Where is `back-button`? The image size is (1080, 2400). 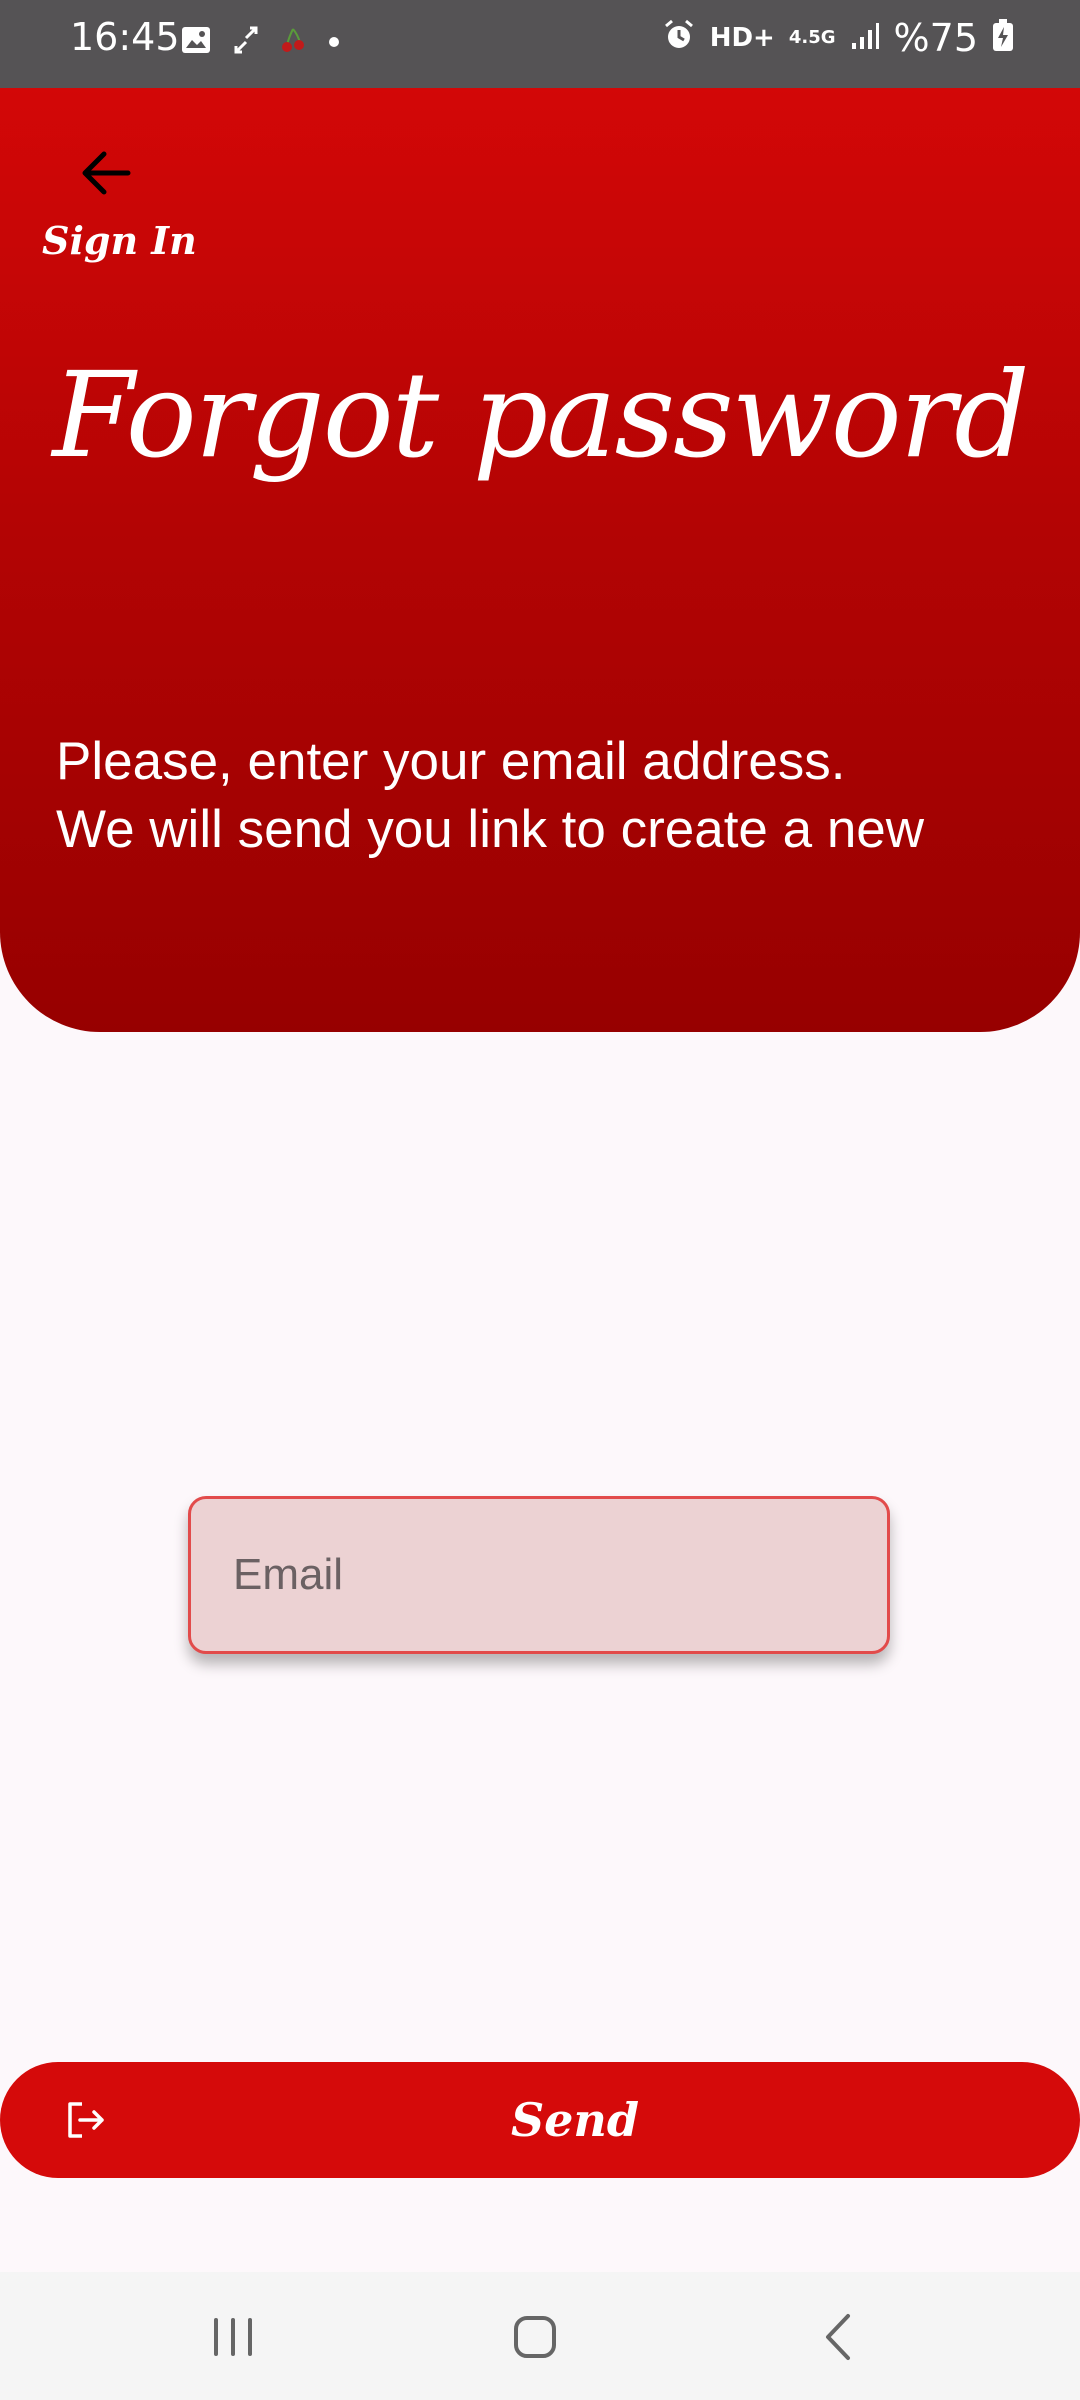
back-button is located at coordinates (107, 173).